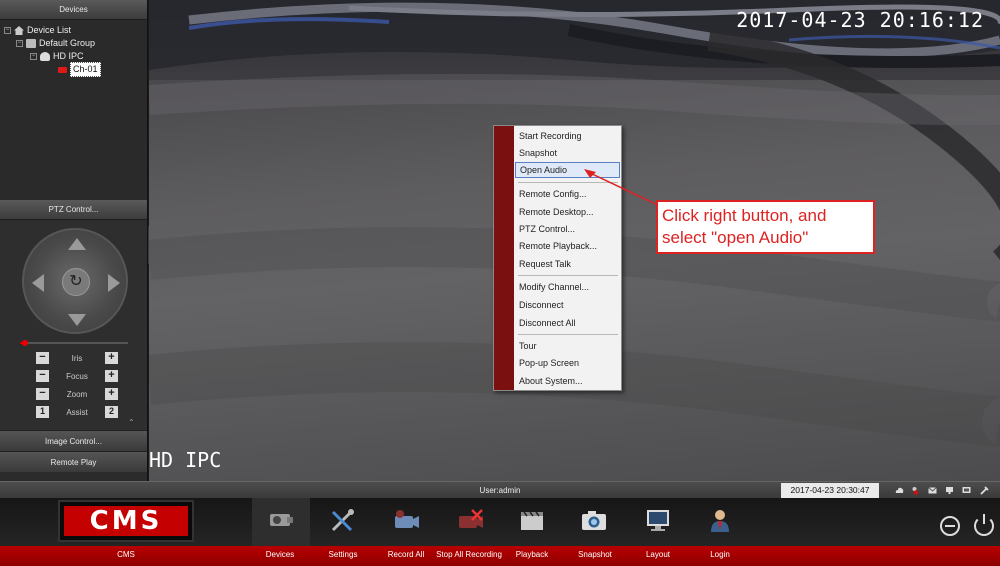  Describe the element at coordinates (111, 358) in the screenshot. I see `iris-plus-button: +` at that location.